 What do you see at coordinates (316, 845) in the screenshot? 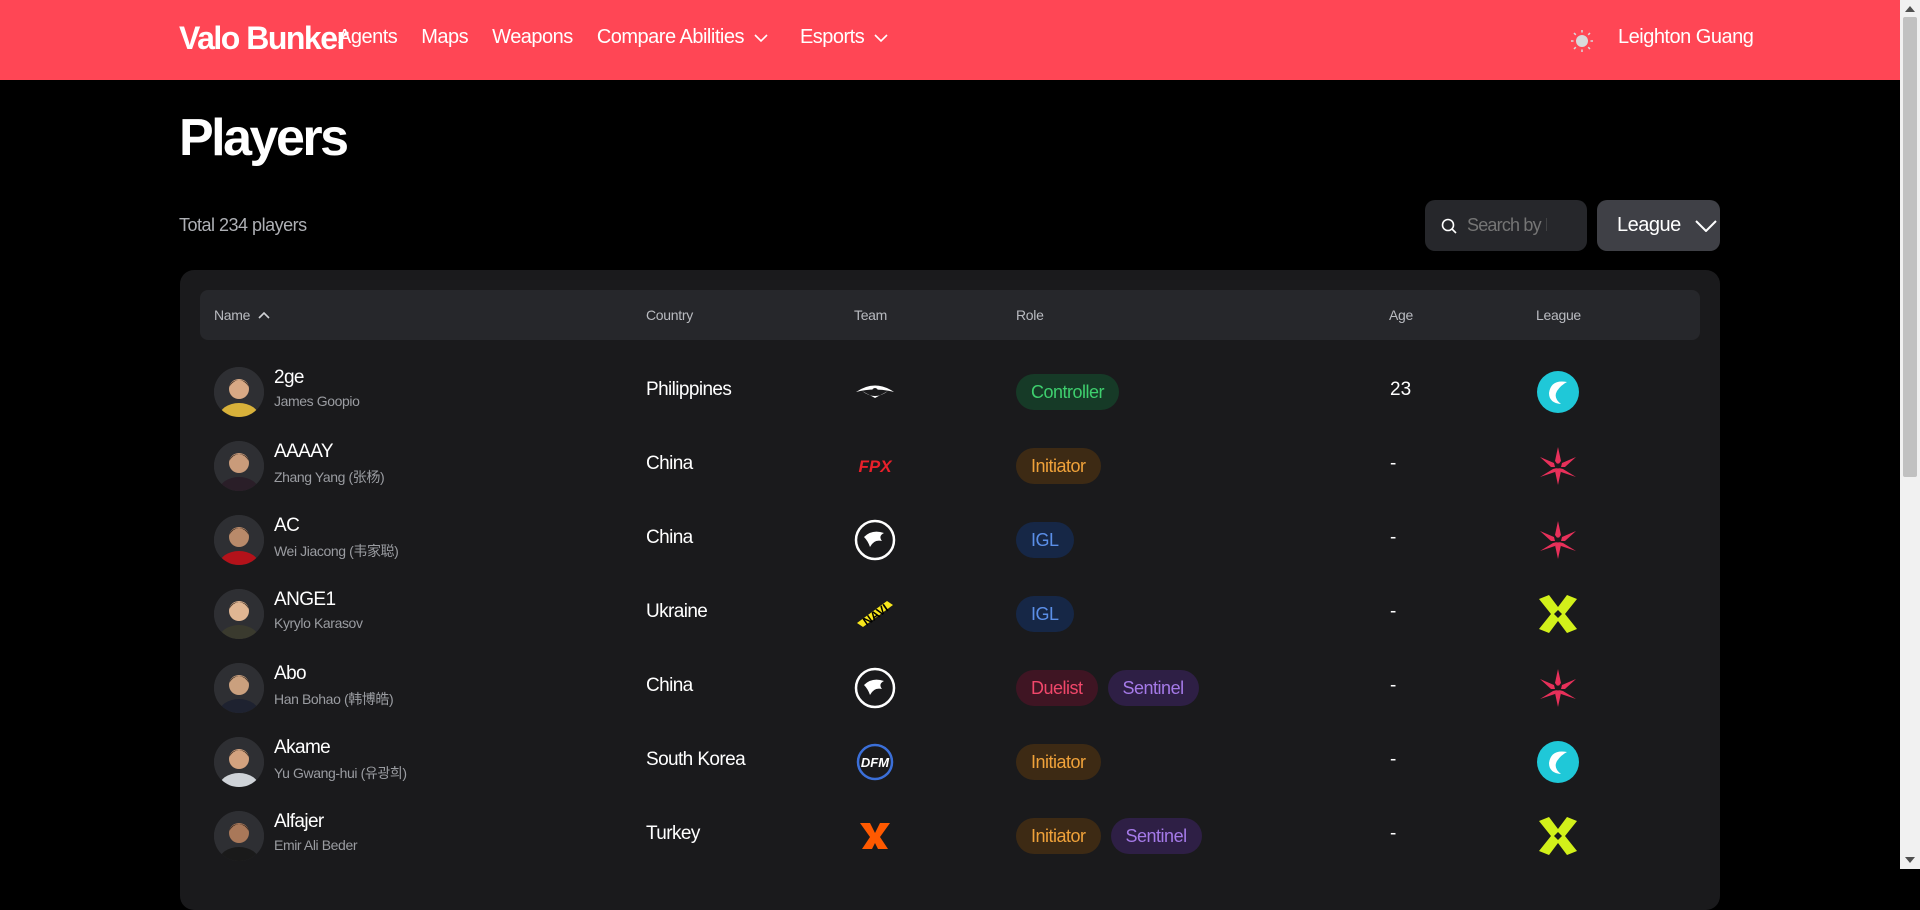
I see `player-real-name: Emir Ali Beder` at bounding box center [316, 845].